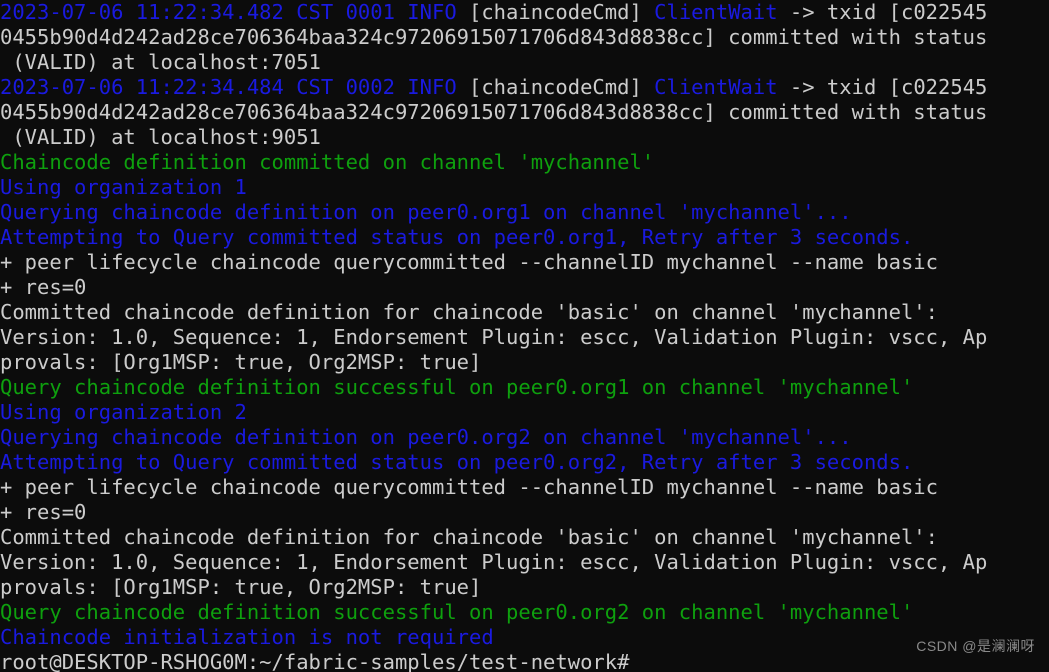 This screenshot has height=672, width=1049. Describe the element at coordinates (524, 62) in the screenshot. I see `terminal-line: (VALID) at localhost:7051` at that location.